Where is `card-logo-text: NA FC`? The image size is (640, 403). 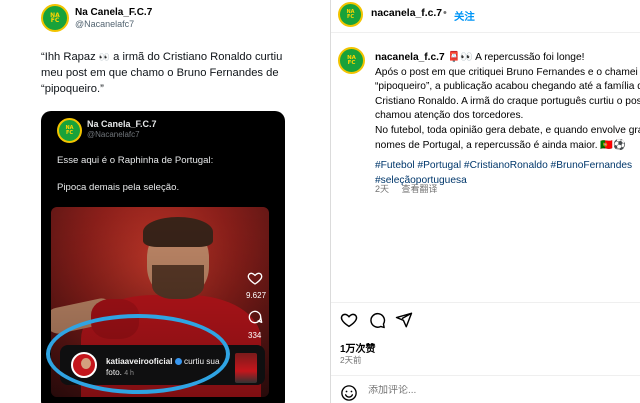
card-logo-text: NA FC is located at coordinates (69, 130).